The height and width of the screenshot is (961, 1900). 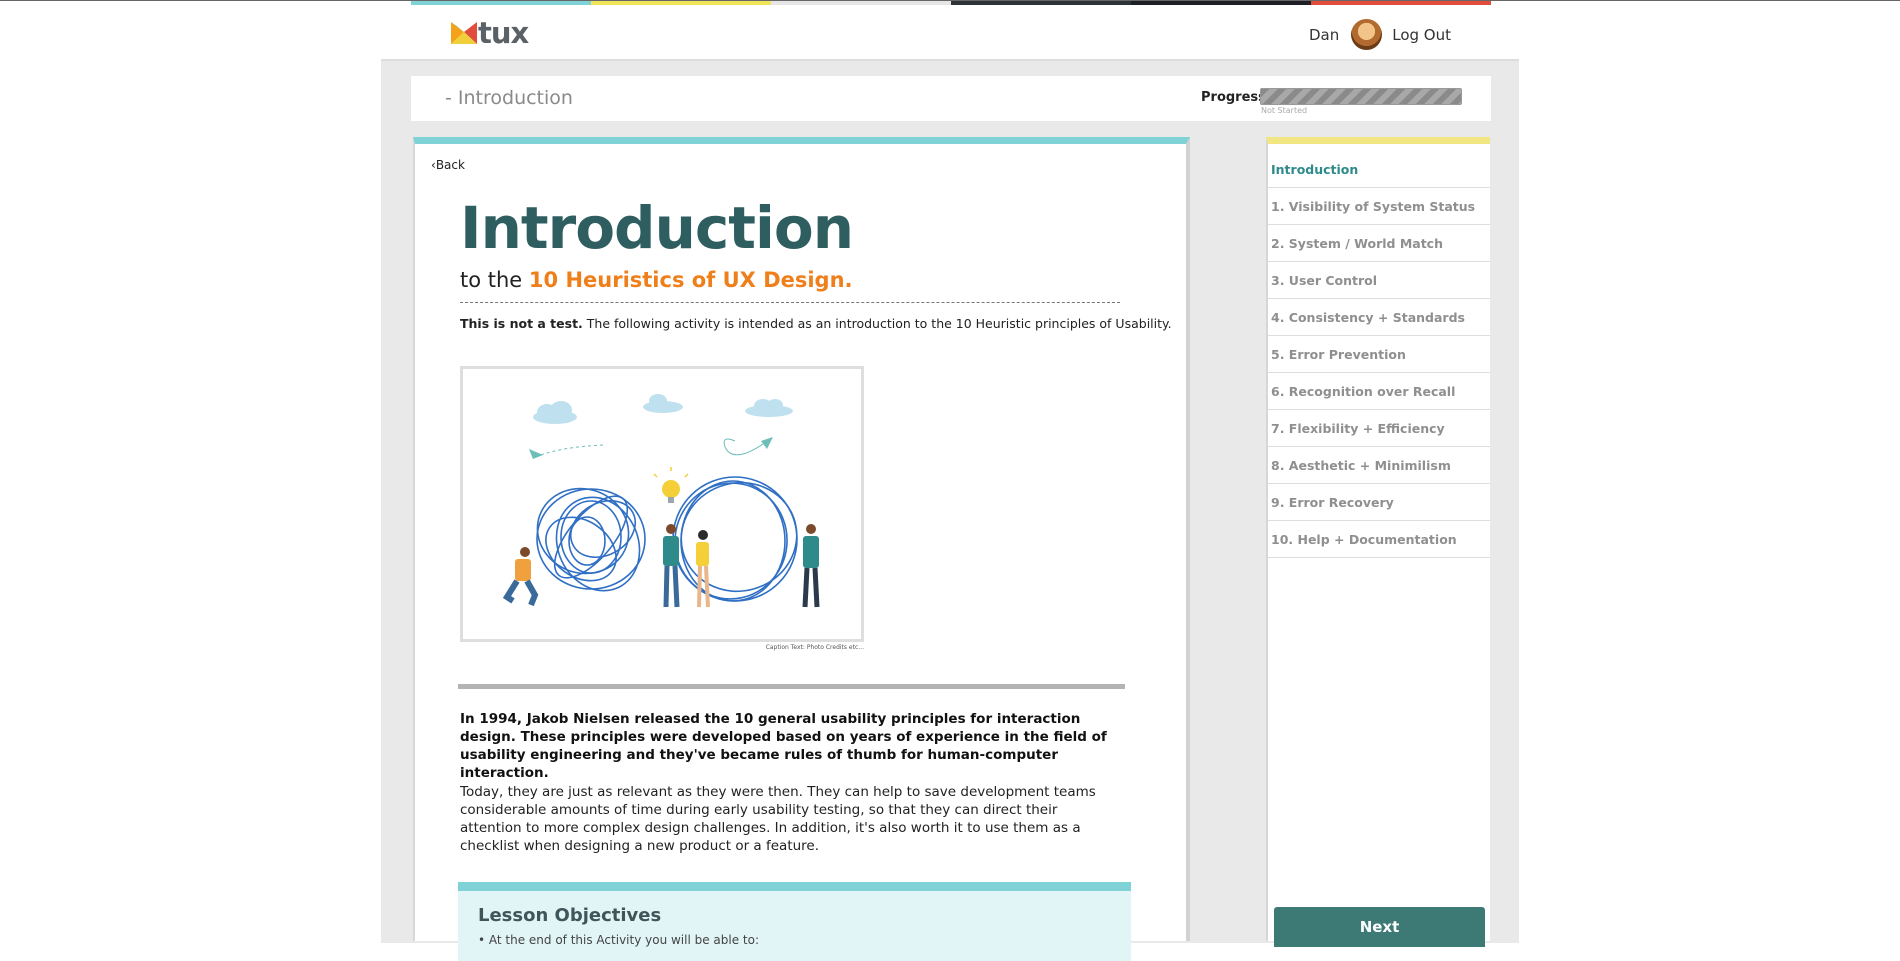 I want to click on logo-text: tux, so click(x=503, y=33).